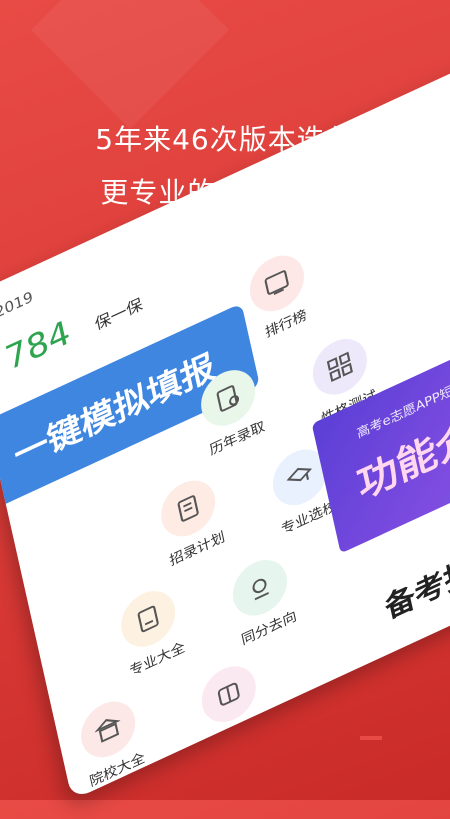 The image size is (450, 819). Describe the element at coordinates (279, 295) in the screenshot. I see `feature-ranking: 排行榜` at that location.